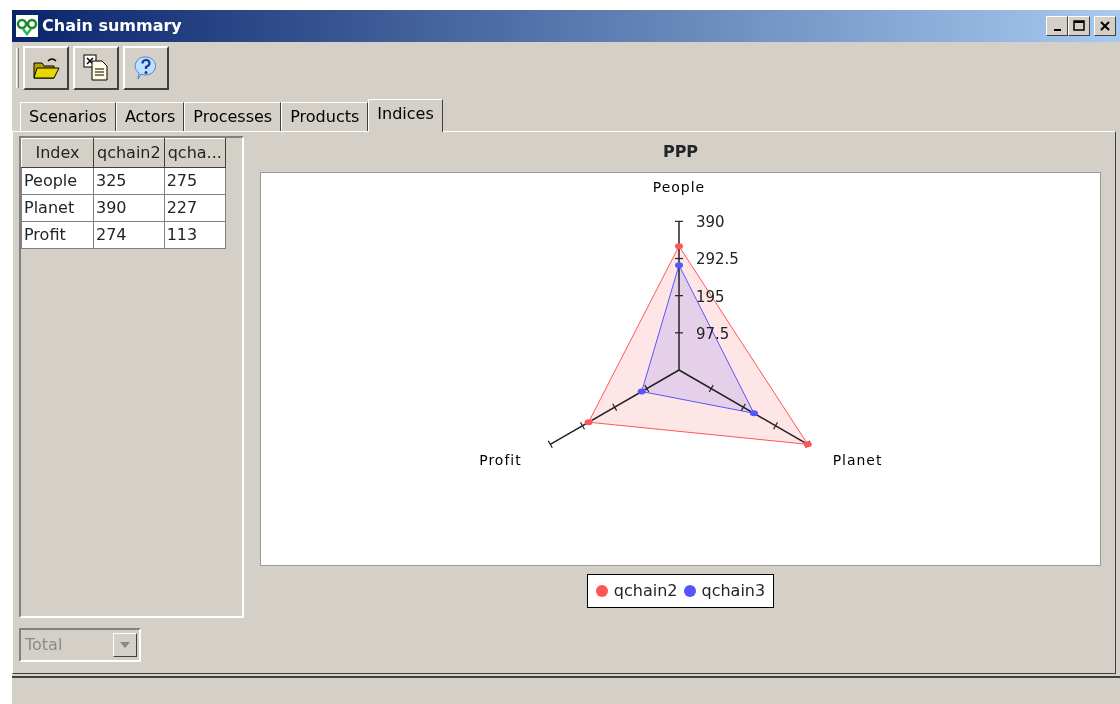 This screenshot has width=1120, height=704. I want to click on table-cell: Profit, so click(57, 235).